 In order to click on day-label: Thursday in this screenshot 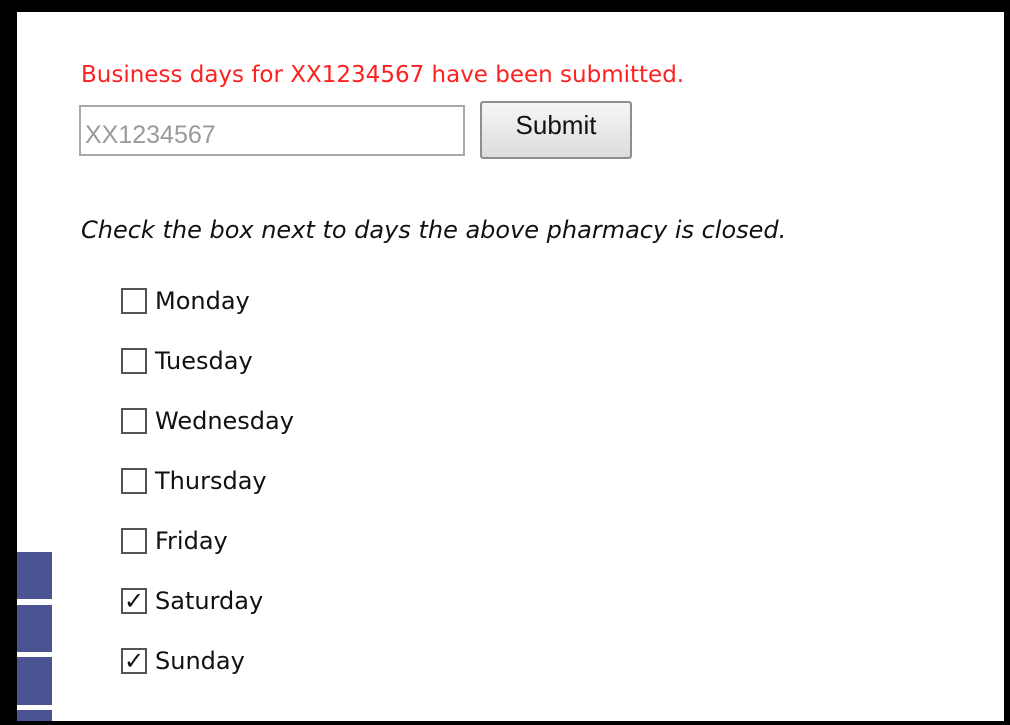, I will do `click(211, 481)`.